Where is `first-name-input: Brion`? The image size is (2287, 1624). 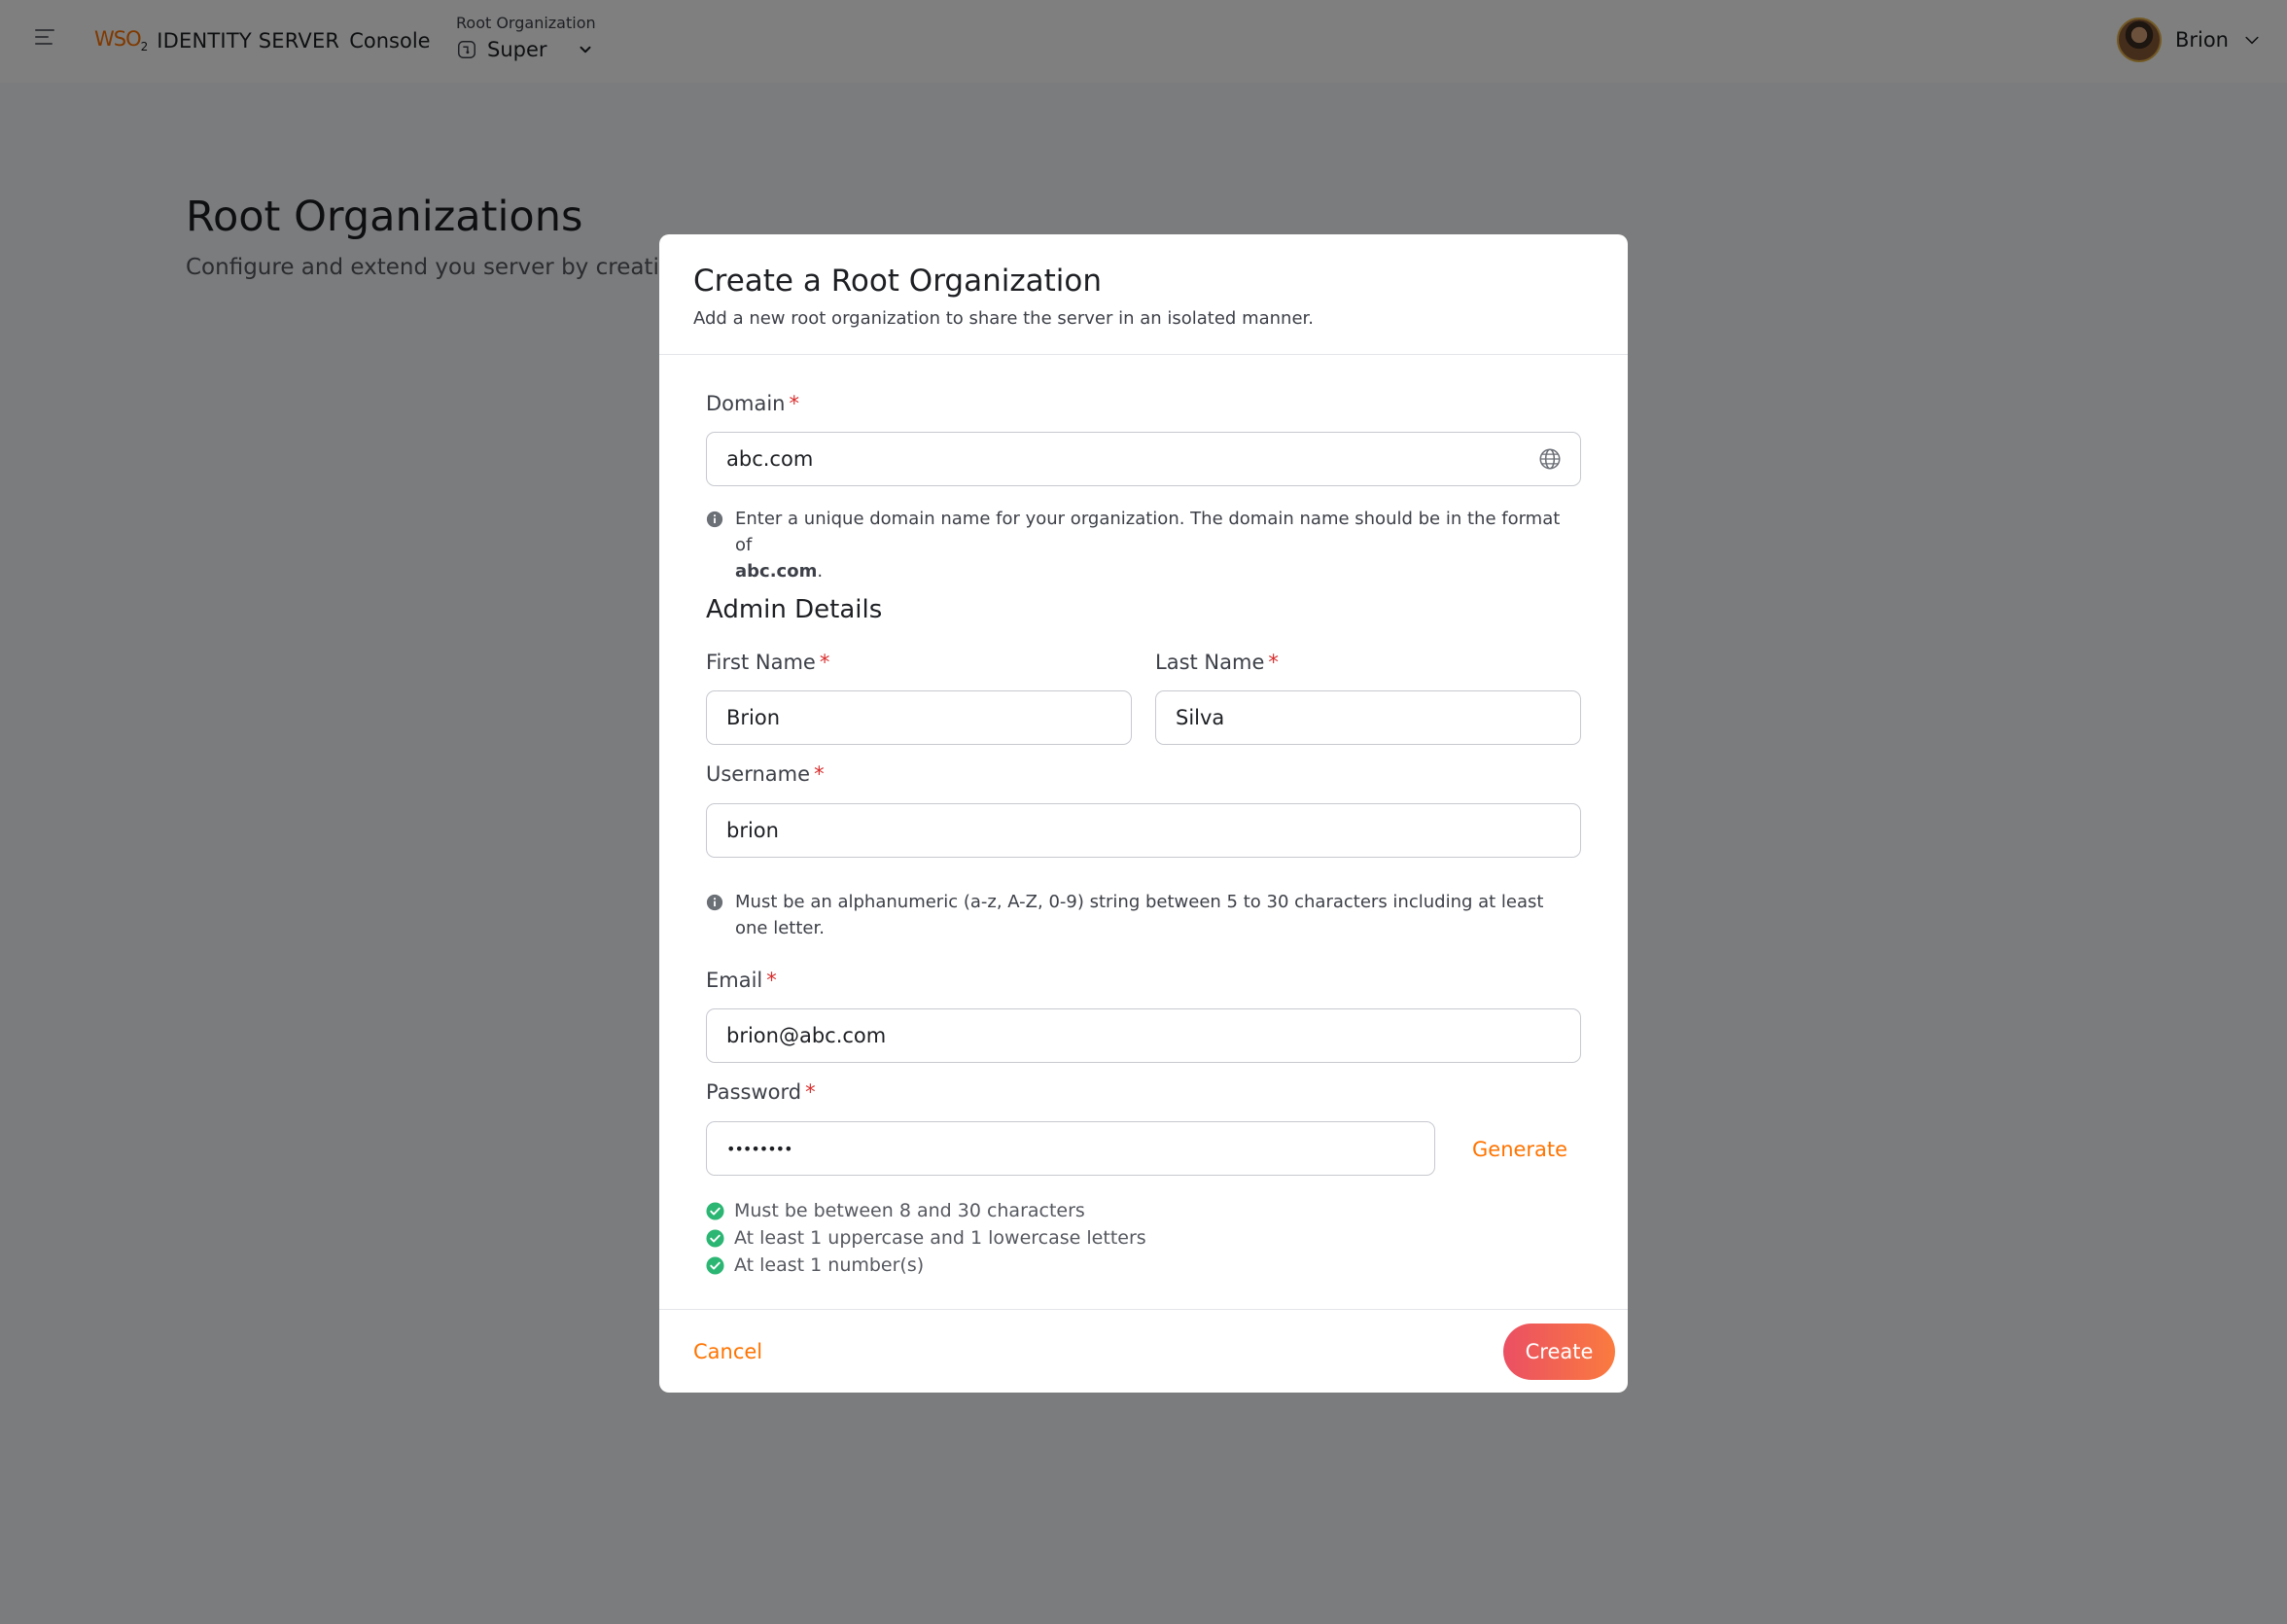 first-name-input: Brion is located at coordinates (919, 717).